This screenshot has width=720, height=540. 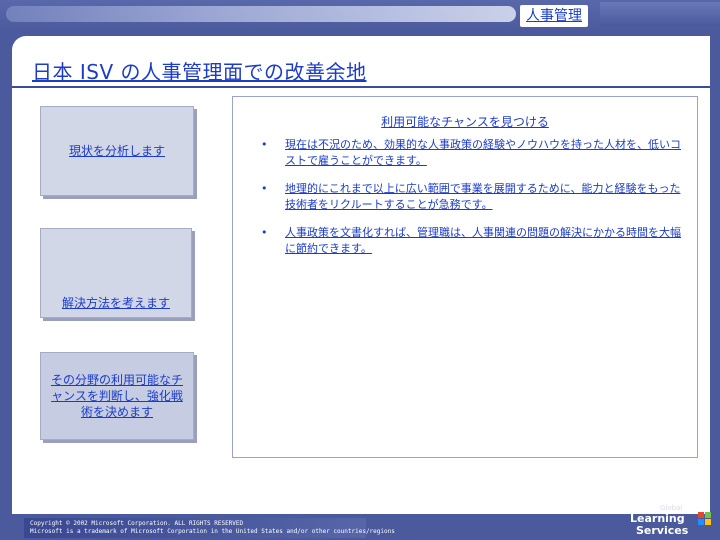 What do you see at coordinates (673, 521) in the screenshot?
I see `global-learning-logo: Global Learning Services` at bounding box center [673, 521].